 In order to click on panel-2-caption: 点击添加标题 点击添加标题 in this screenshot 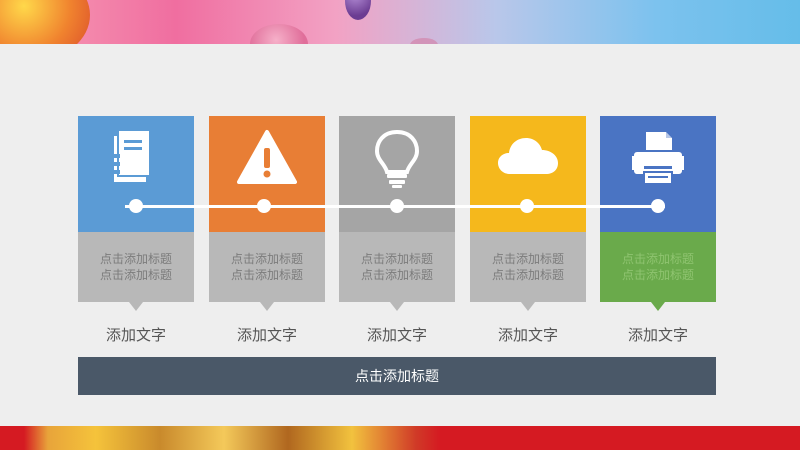, I will do `click(267, 271)`.